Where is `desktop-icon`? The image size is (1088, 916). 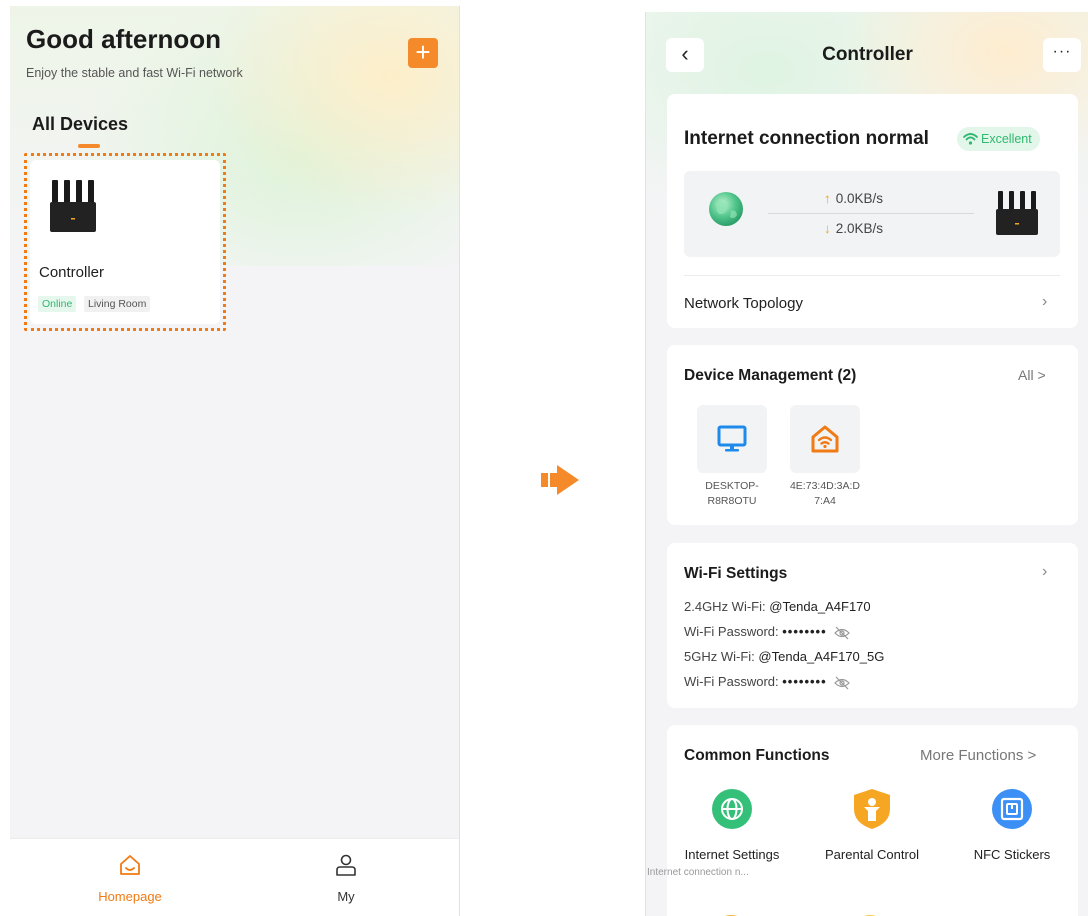 desktop-icon is located at coordinates (732, 438).